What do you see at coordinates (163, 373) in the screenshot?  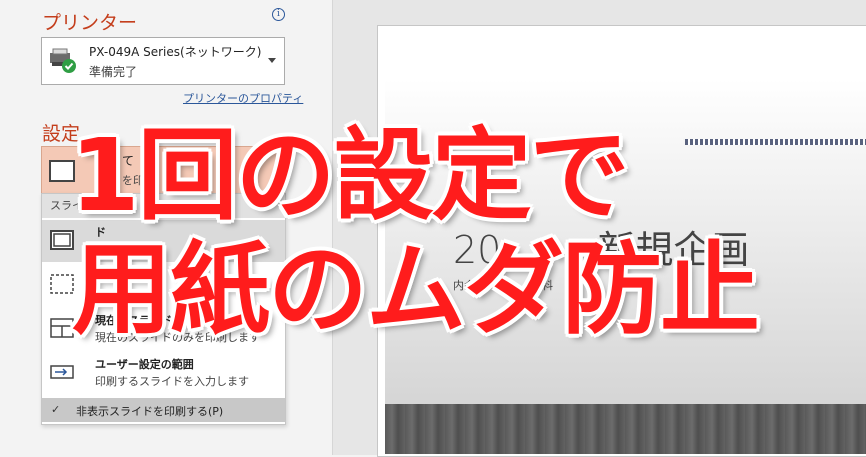 I see `menu-item-custom-range: ユーザー設定の範囲 印刷するスライドを入力します` at bounding box center [163, 373].